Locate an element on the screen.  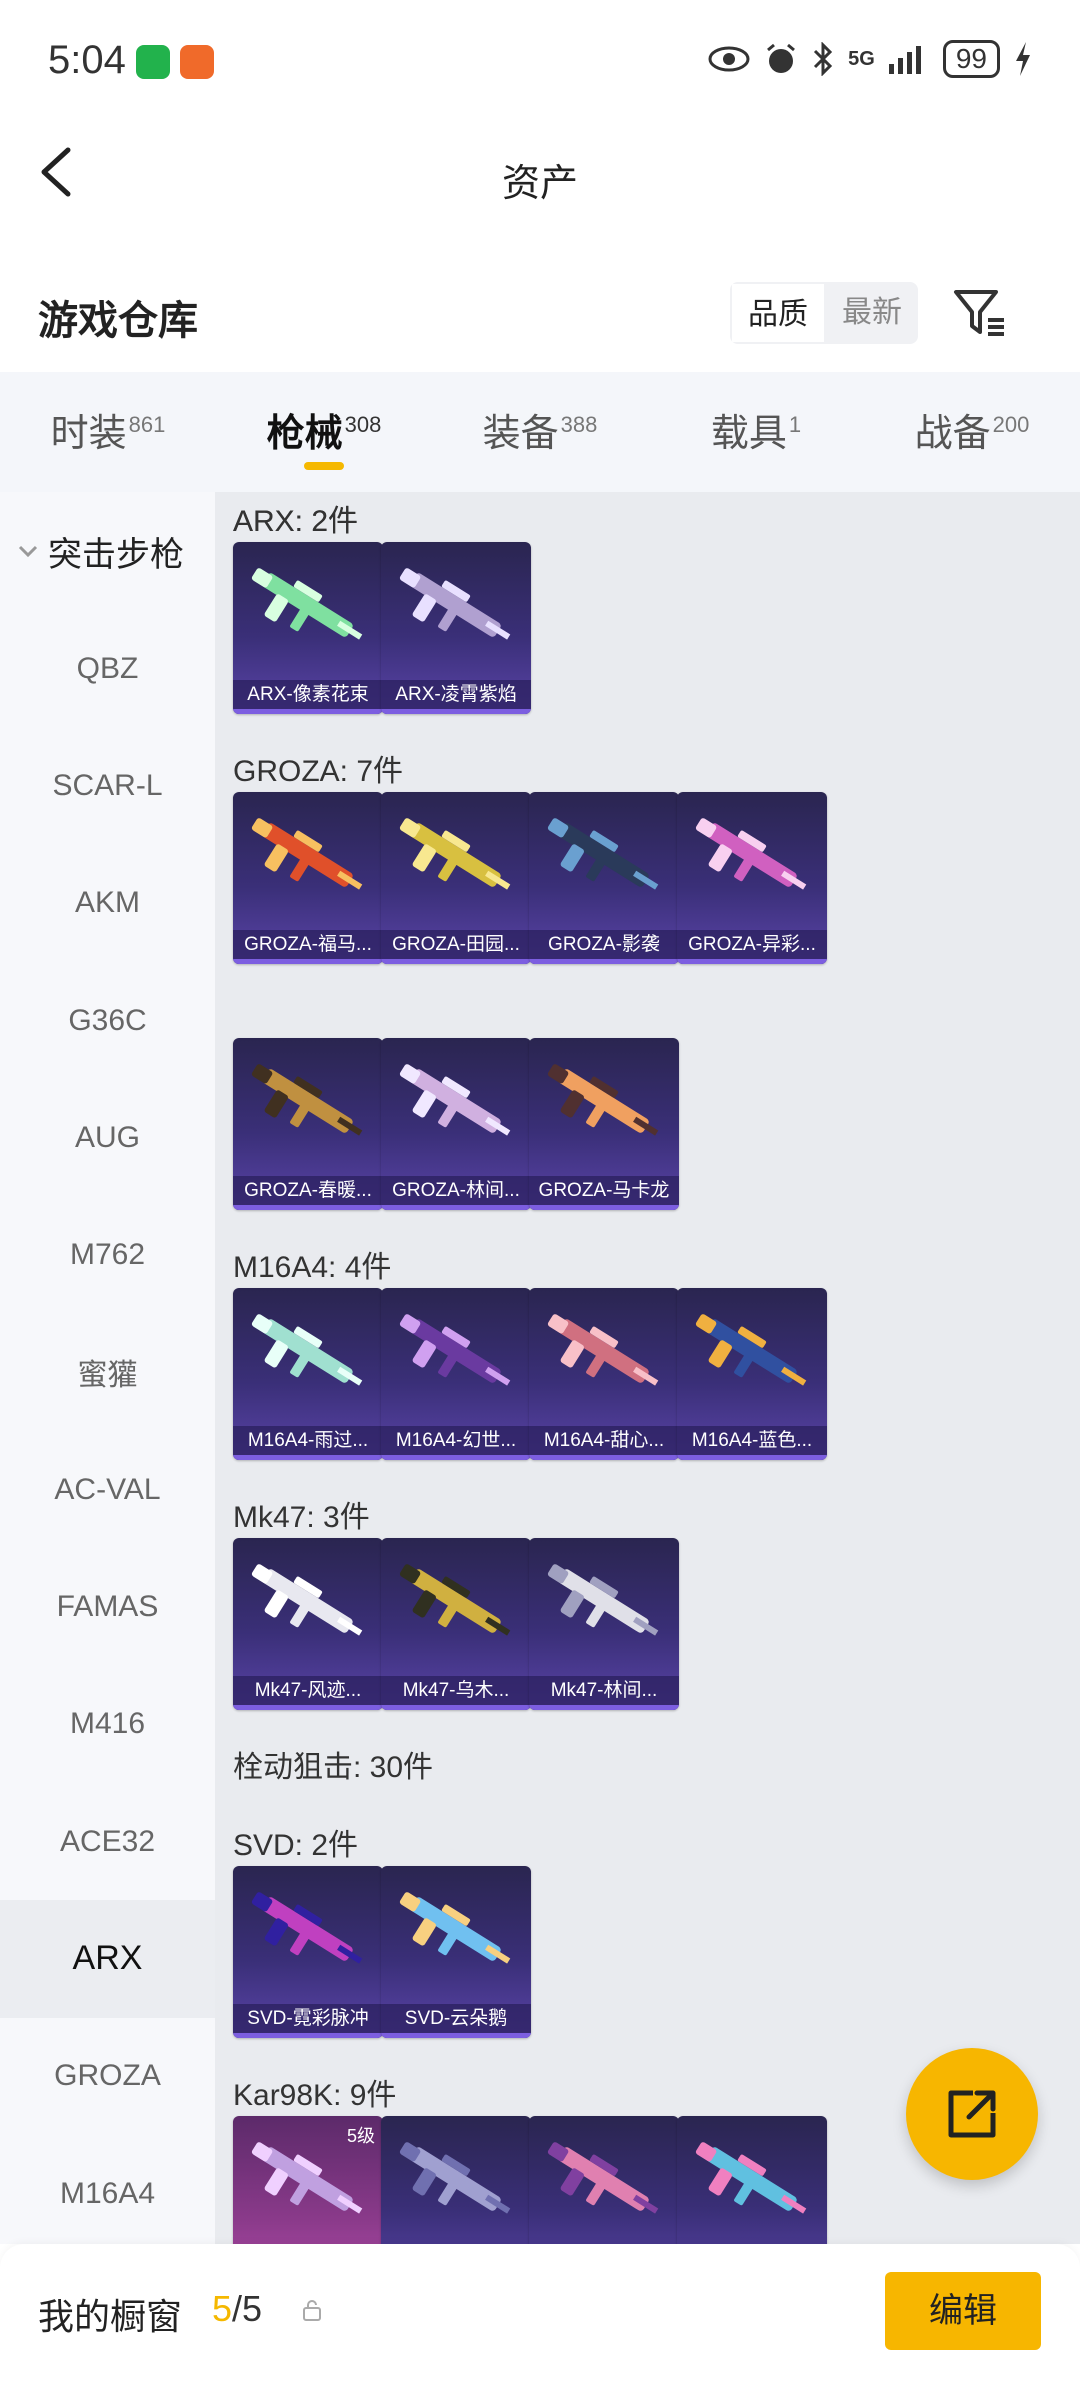
weapon-skin-name: SVD-霓彩脉冲 is located at coordinates (308, 2021).